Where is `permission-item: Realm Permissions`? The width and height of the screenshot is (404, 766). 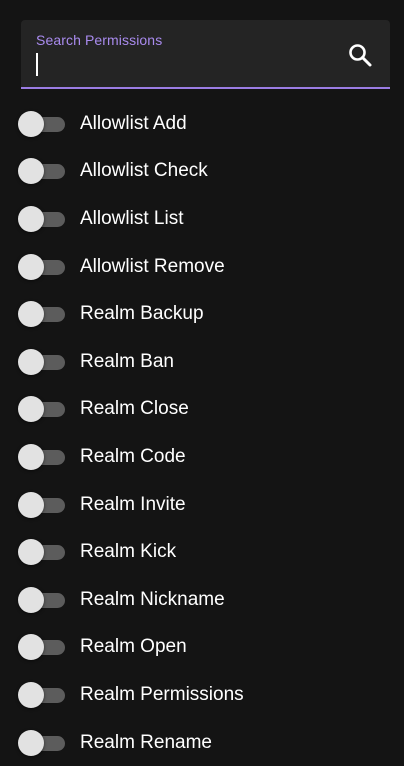 permission-item: Realm Permissions is located at coordinates (202, 695).